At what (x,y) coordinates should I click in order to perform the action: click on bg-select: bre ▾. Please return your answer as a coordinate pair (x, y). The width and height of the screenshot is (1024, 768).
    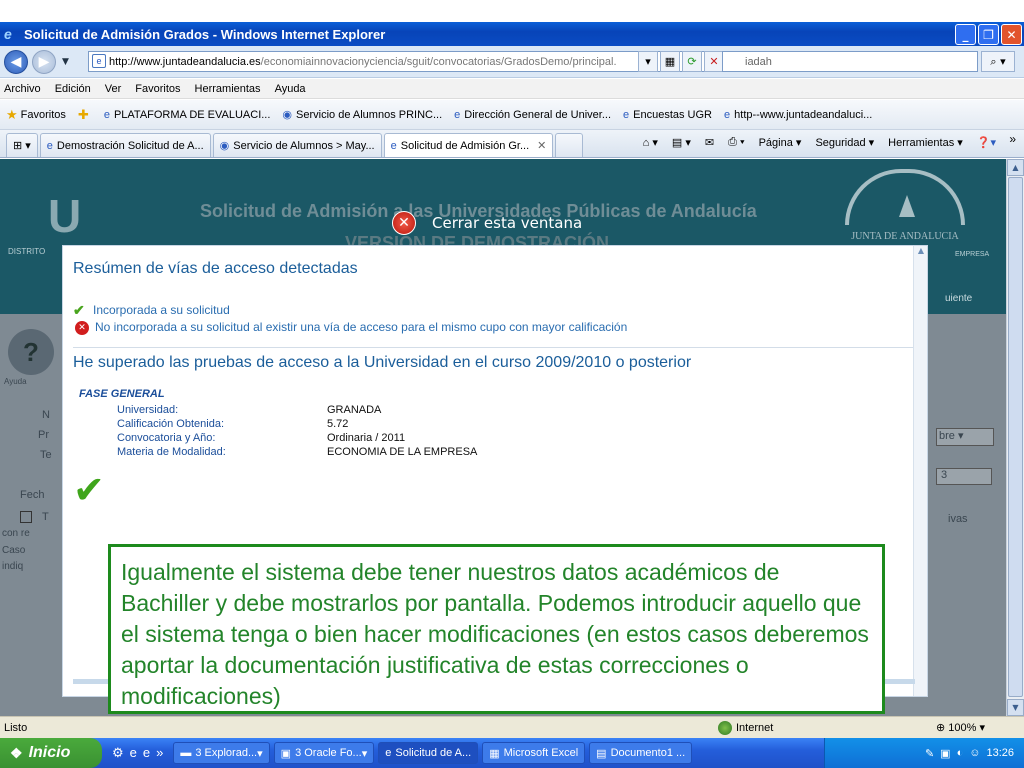
    Looking at the image, I should click on (965, 437).